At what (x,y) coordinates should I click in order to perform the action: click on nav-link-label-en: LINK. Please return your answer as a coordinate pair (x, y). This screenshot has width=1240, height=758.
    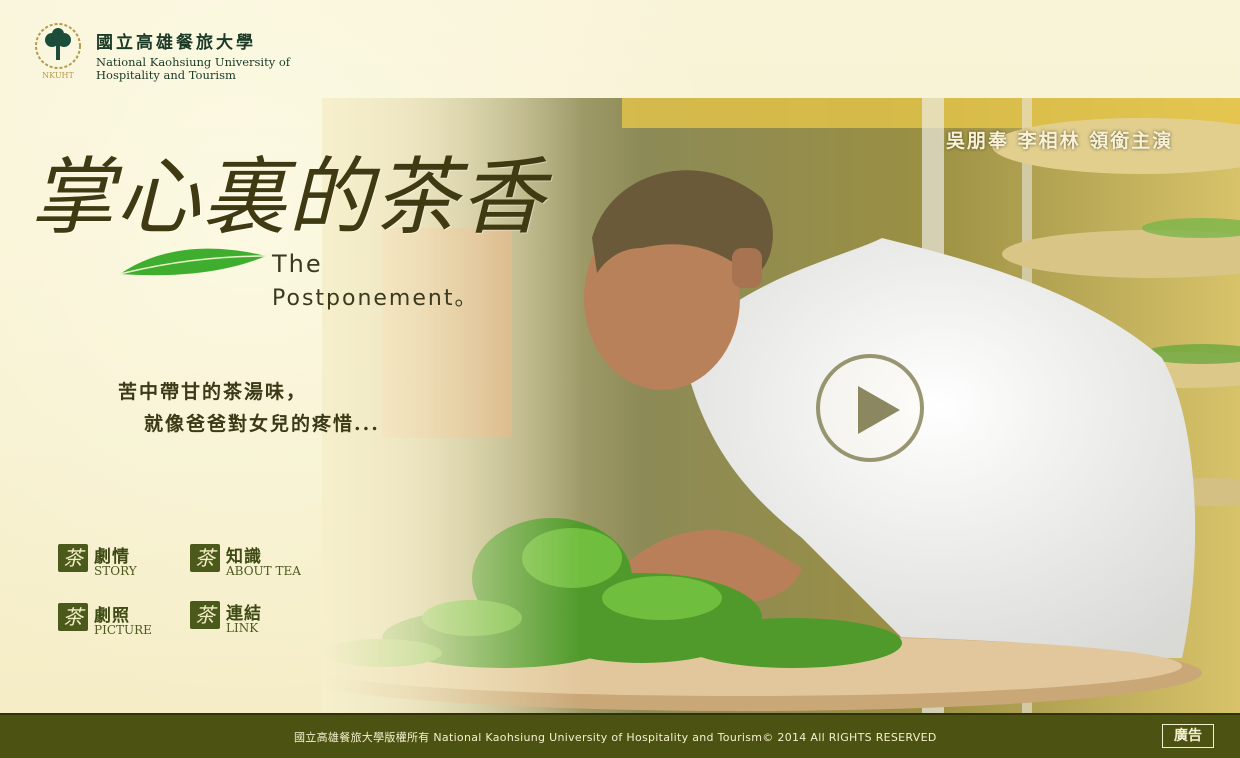
    Looking at the image, I should click on (242, 628).